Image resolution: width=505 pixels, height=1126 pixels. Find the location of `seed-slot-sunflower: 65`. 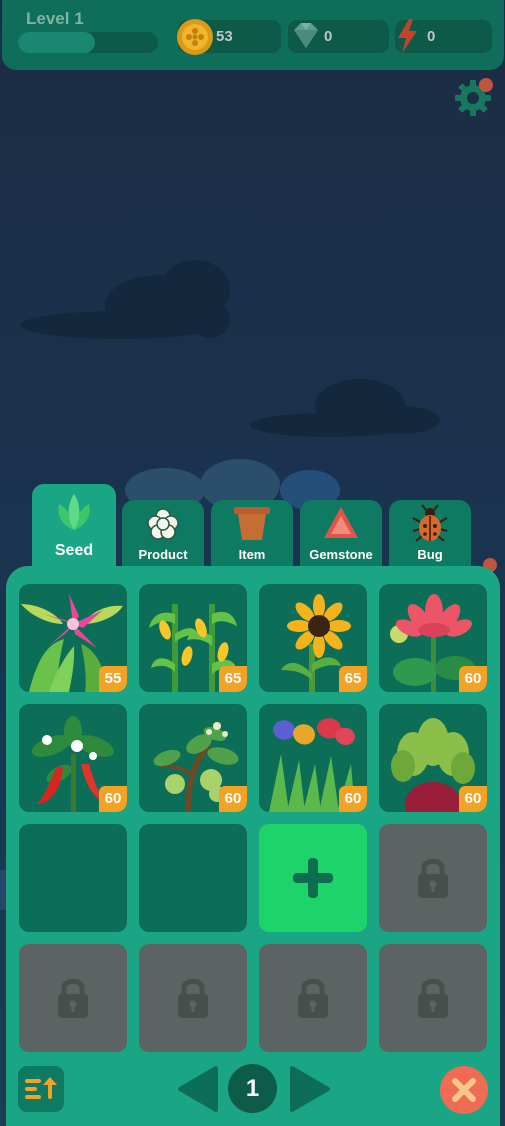

seed-slot-sunflower: 65 is located at coordinates (313, 638).